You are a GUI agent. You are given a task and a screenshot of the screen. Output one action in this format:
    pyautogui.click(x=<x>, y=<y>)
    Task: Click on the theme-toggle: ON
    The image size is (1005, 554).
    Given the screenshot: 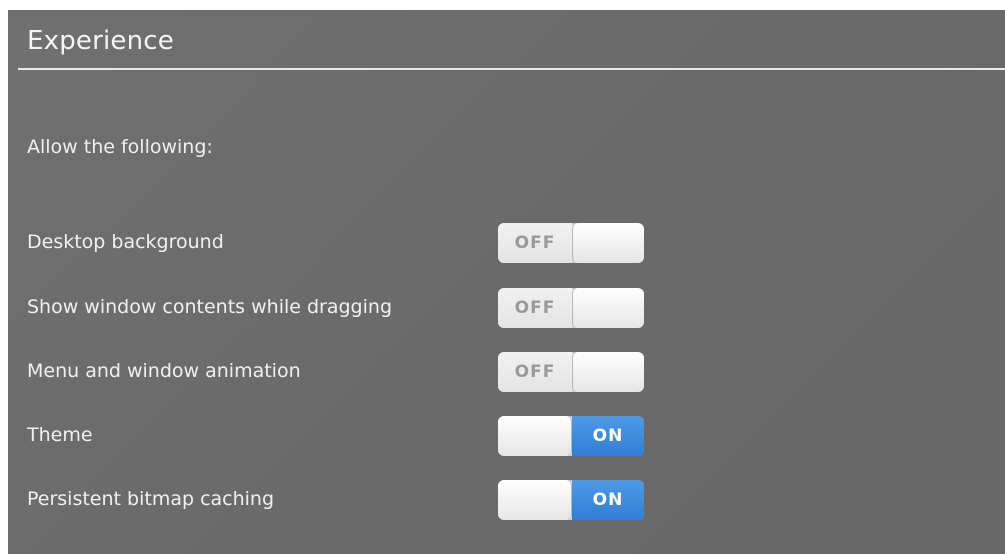 What is the action you would take?
    pyautogui.click(x=571, y=436)
    